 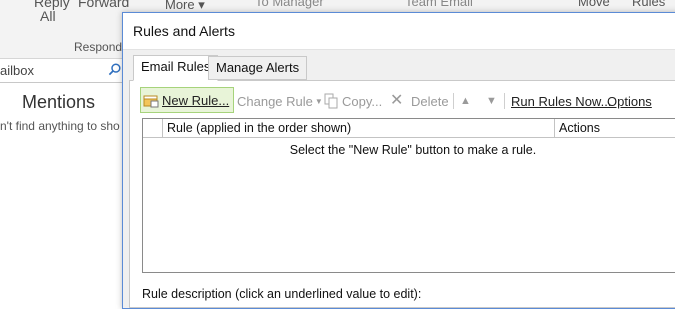 What do you see at coordinates (430, 101) in the screenshot?
I see `delete-label: Delete` at bounding box center [430, 101].